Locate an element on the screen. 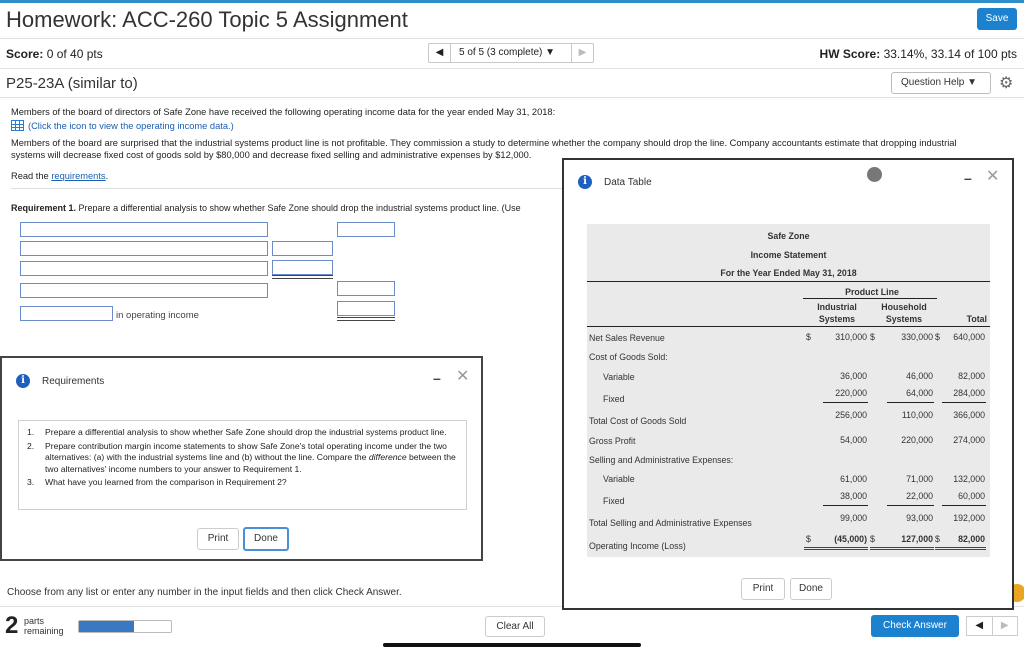 This screenshot has width=1024, height=652. progress-bar is located at coordinates (125, 626).